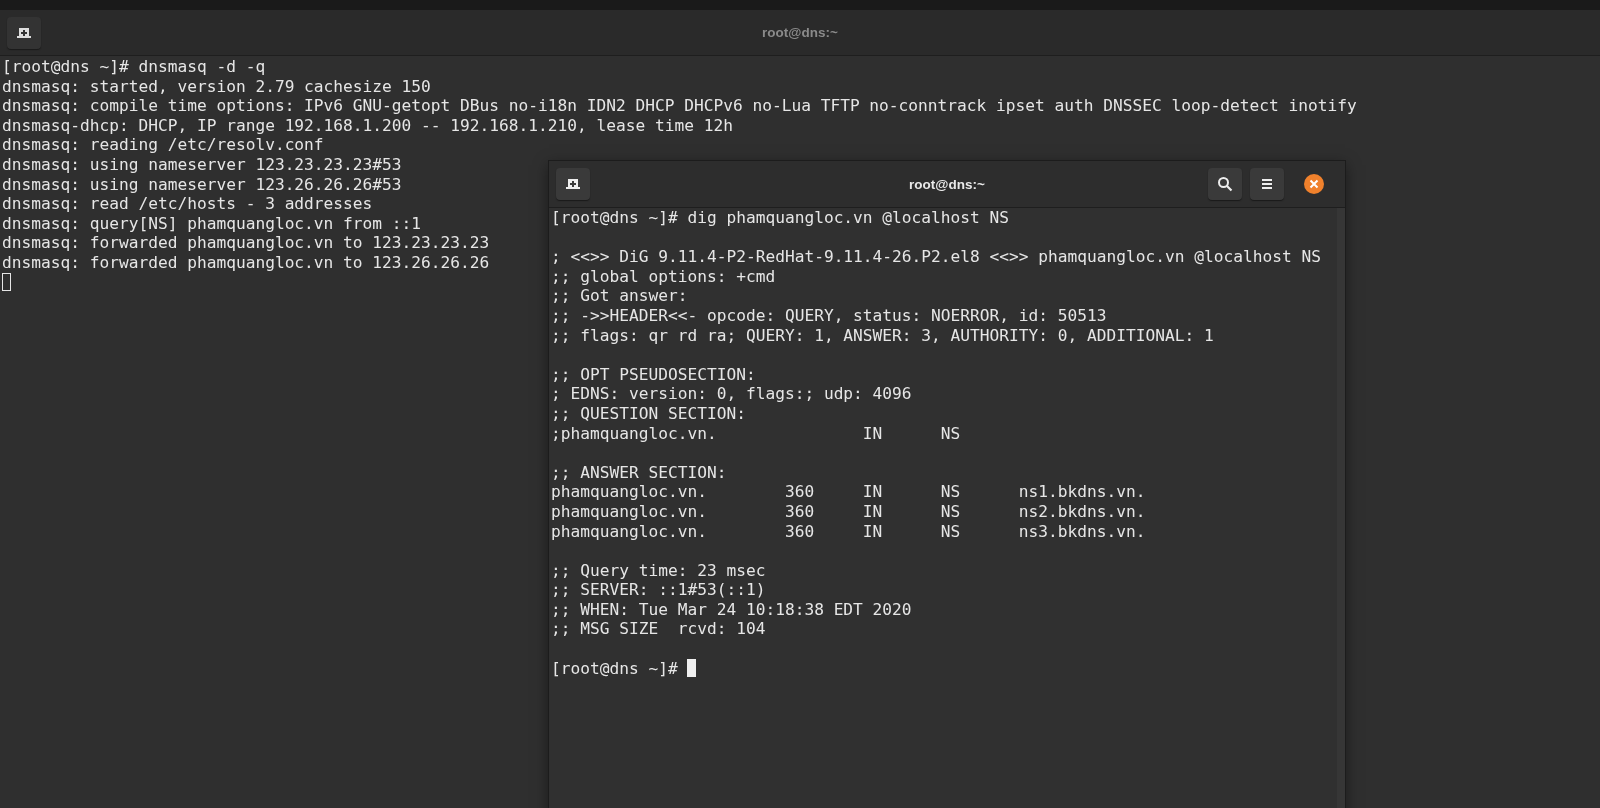 This screenshot has width=1600, height=808. I want to click on close-icon, so click(1314, 184).